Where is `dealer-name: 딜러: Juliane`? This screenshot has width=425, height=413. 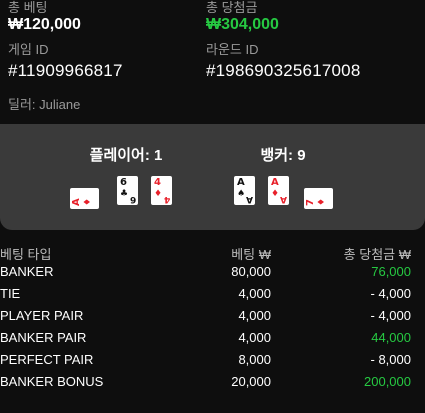 dealer-name: 딜러: Juliane is located at coordinates (44, 104).